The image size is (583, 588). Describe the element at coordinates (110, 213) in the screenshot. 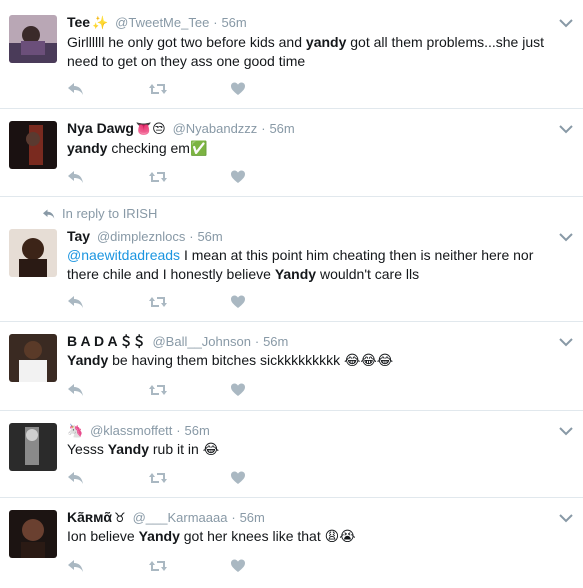

I see `reply-context-label: In reply to IRISH` at that location.